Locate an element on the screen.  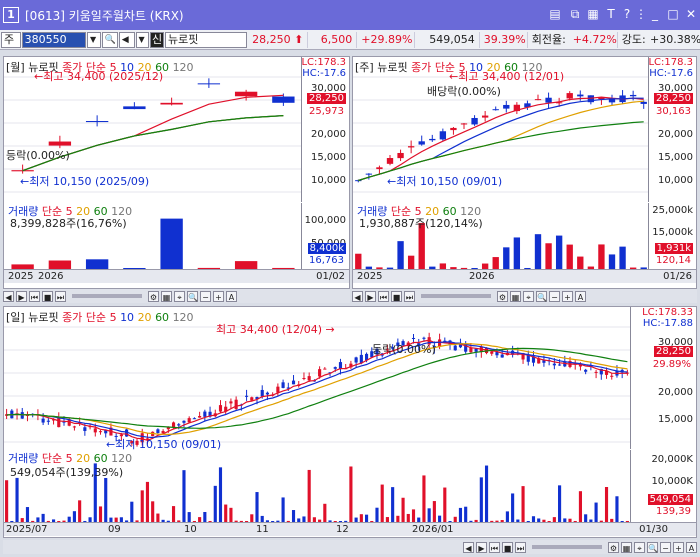
turnover-value: +4.72% is located at coordinates (594, 39).